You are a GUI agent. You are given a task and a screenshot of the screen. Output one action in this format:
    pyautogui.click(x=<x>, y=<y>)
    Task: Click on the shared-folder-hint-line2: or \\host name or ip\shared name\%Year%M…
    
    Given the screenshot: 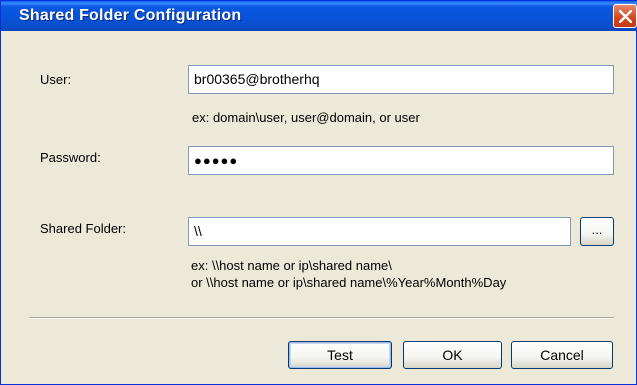 What is the action you would take?
    pyautogui.click(x=349, y=282)
    